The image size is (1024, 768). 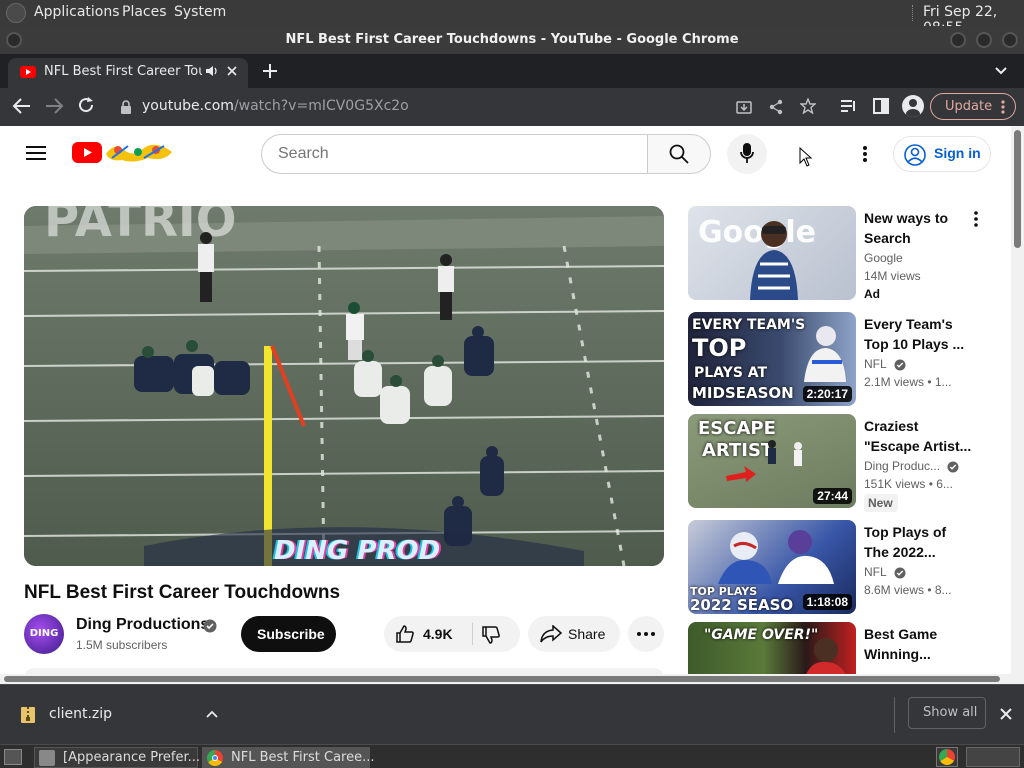 What do you see at coordinates (139, 152) in the screenshot?
I see `youtube-doodle-logo` at bounding box center [139, 152].